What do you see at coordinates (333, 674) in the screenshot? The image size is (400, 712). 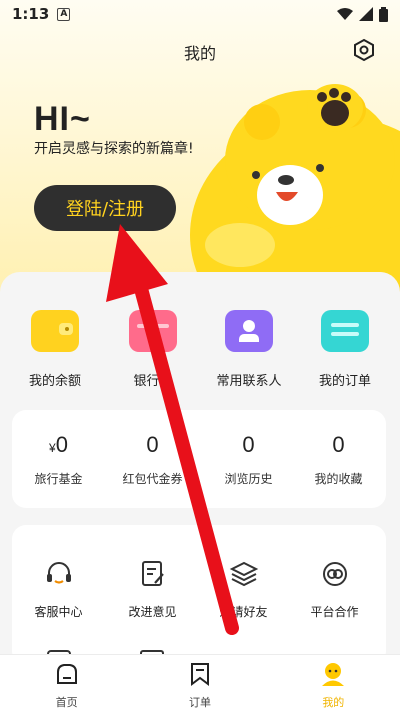 I see `profile-icon` at bounding box center [333, 674].